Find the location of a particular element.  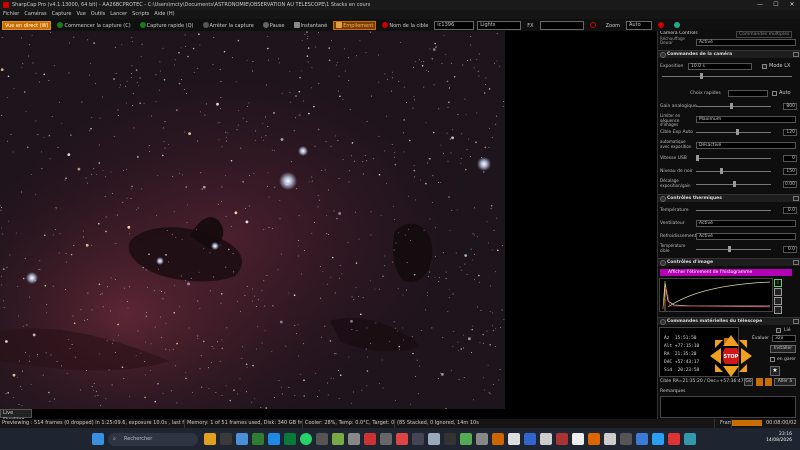

menu-help: Aide (H) is located at coordinates (164, 14).